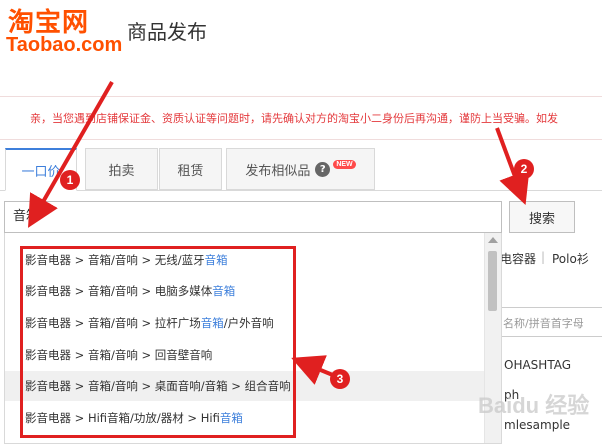 This screenshot has height=444, width=602. What do you see at coordinates (340, 379) in the screenshot?
I see `annotation-badge-3: 3` at bounding box center [340, 379].